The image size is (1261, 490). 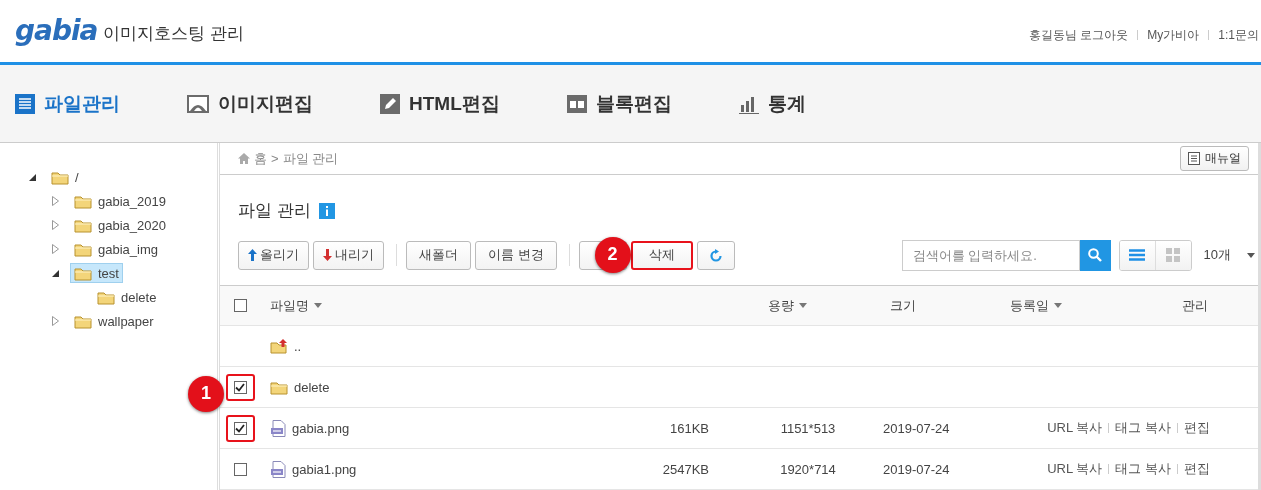 What do you see at coordinates (903, 305) in the screenshot?
I see `column-header: 크기` at bounding box center [903, 305].